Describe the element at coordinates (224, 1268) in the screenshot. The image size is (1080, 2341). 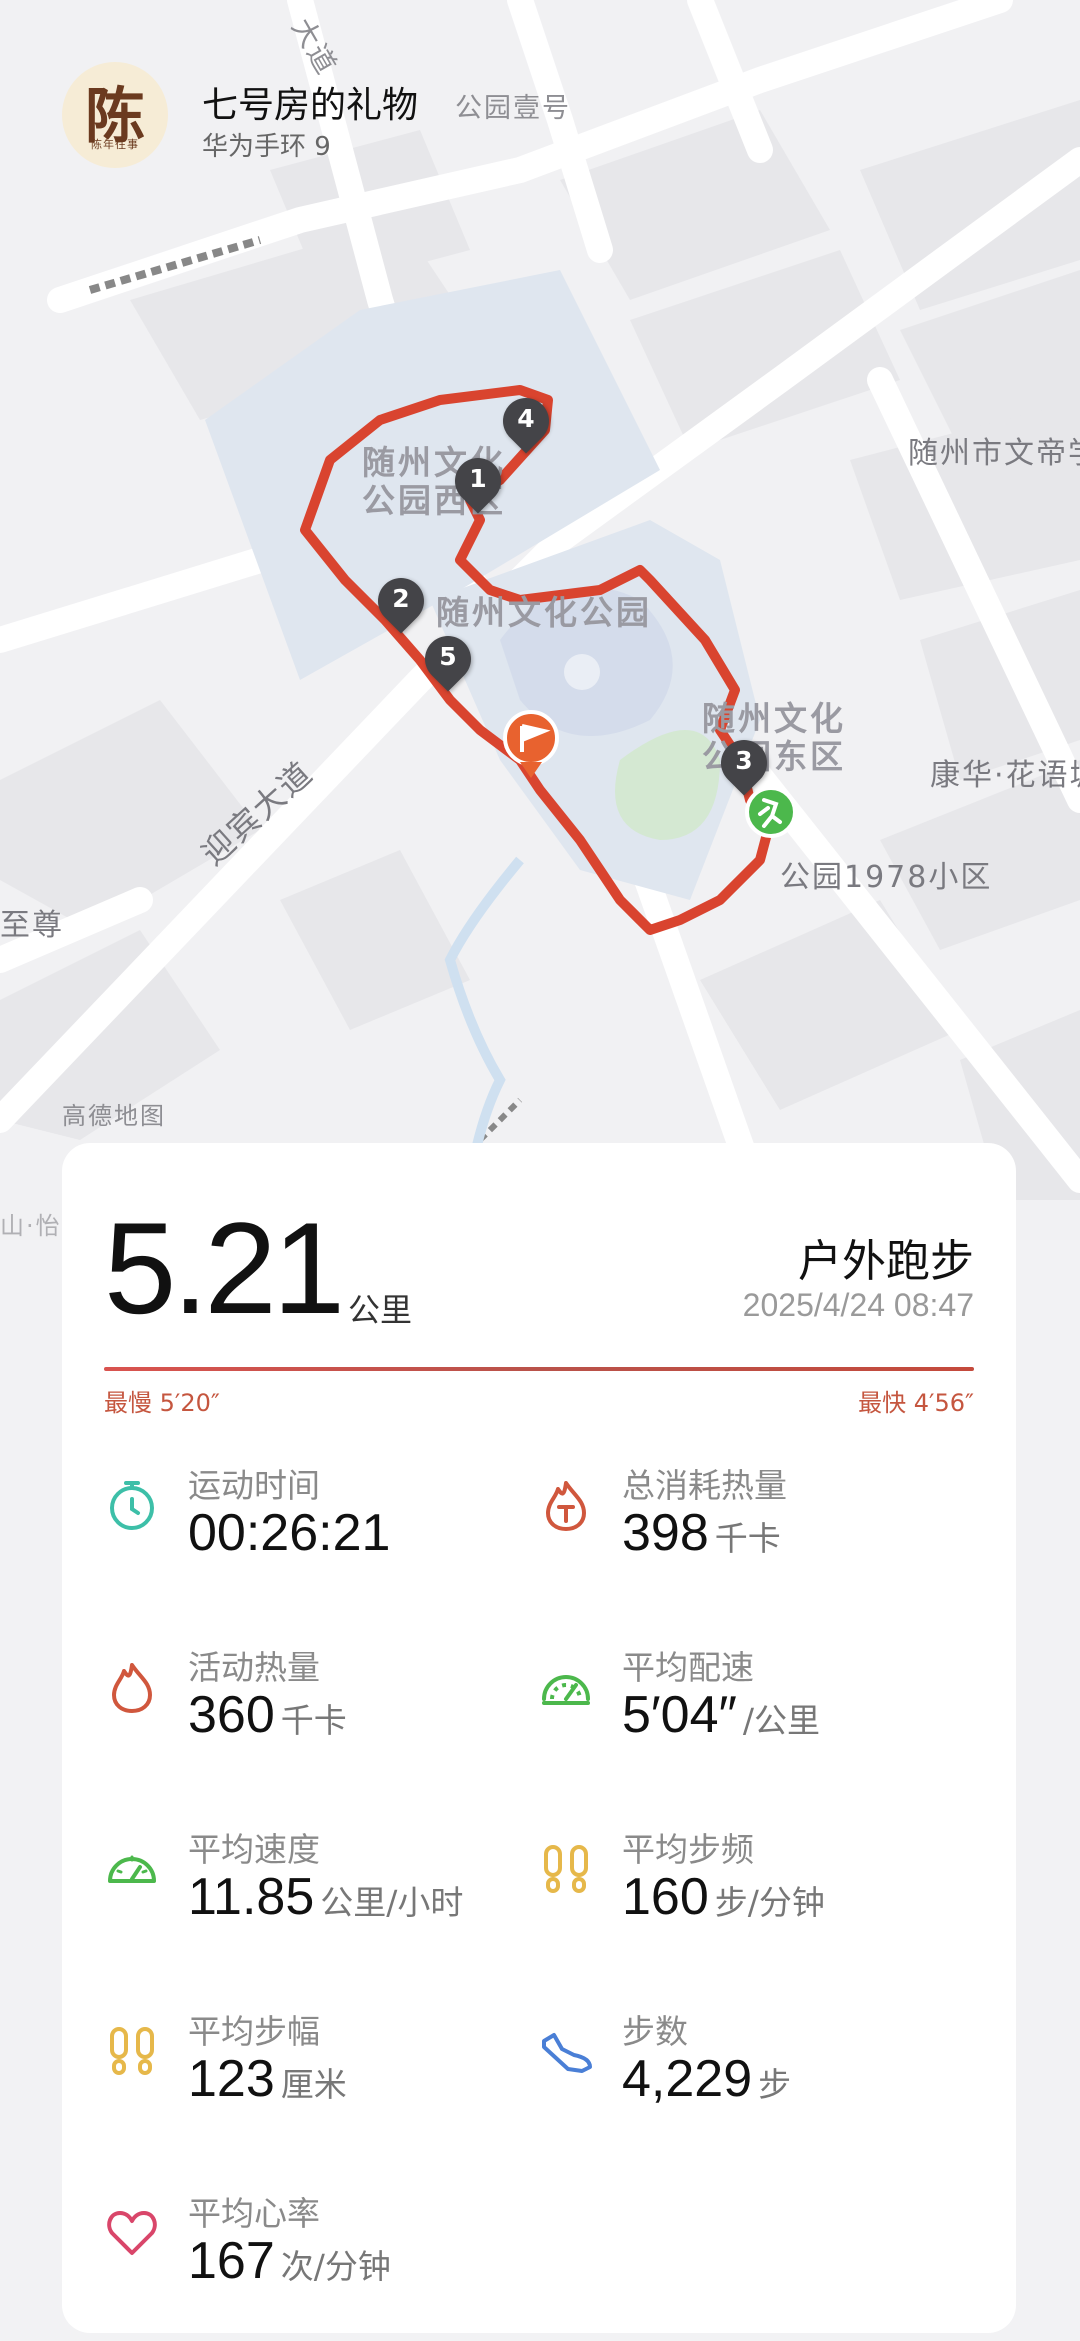
I see `distance-value: 5.21` at that location.